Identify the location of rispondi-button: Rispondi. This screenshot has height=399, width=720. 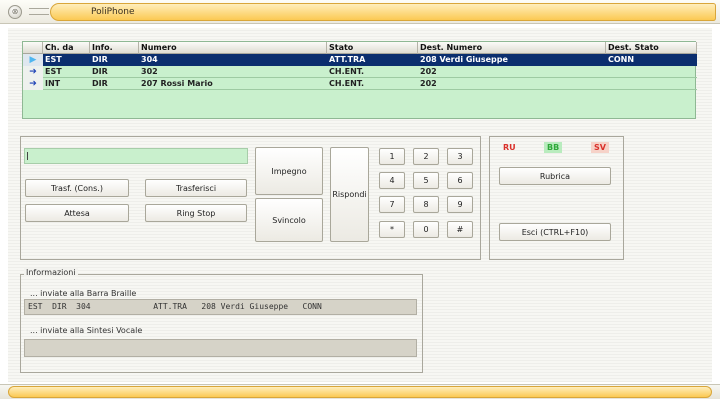
(349, 194).